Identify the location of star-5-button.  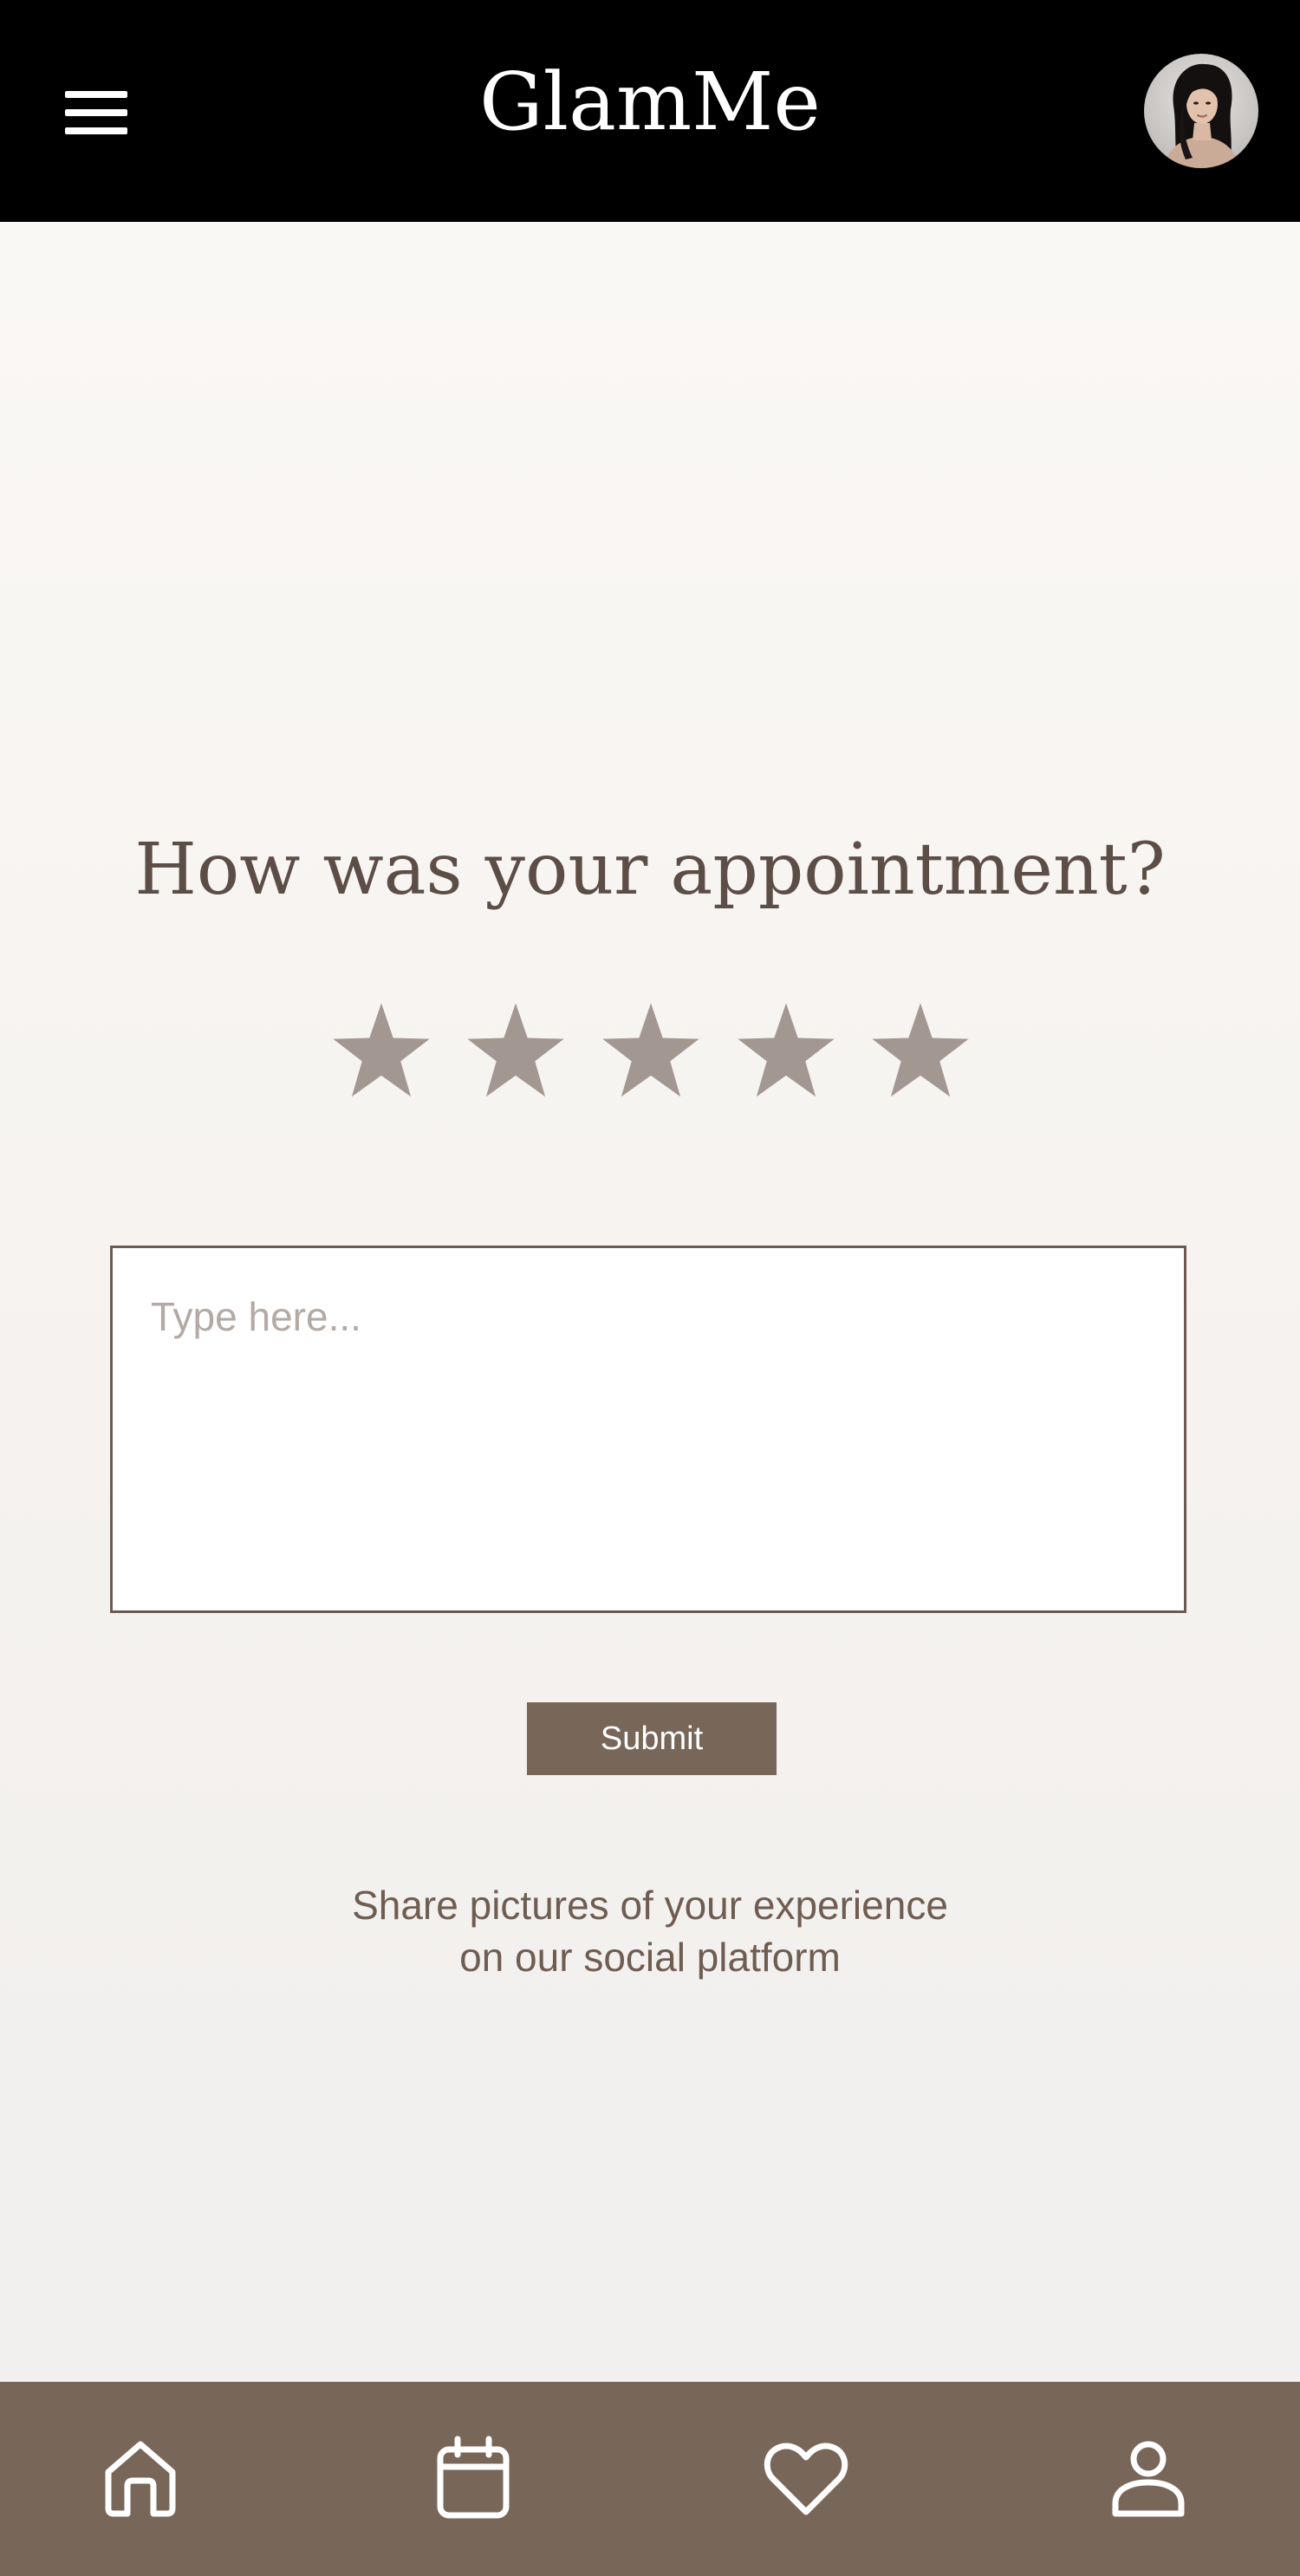
(920, 1051).